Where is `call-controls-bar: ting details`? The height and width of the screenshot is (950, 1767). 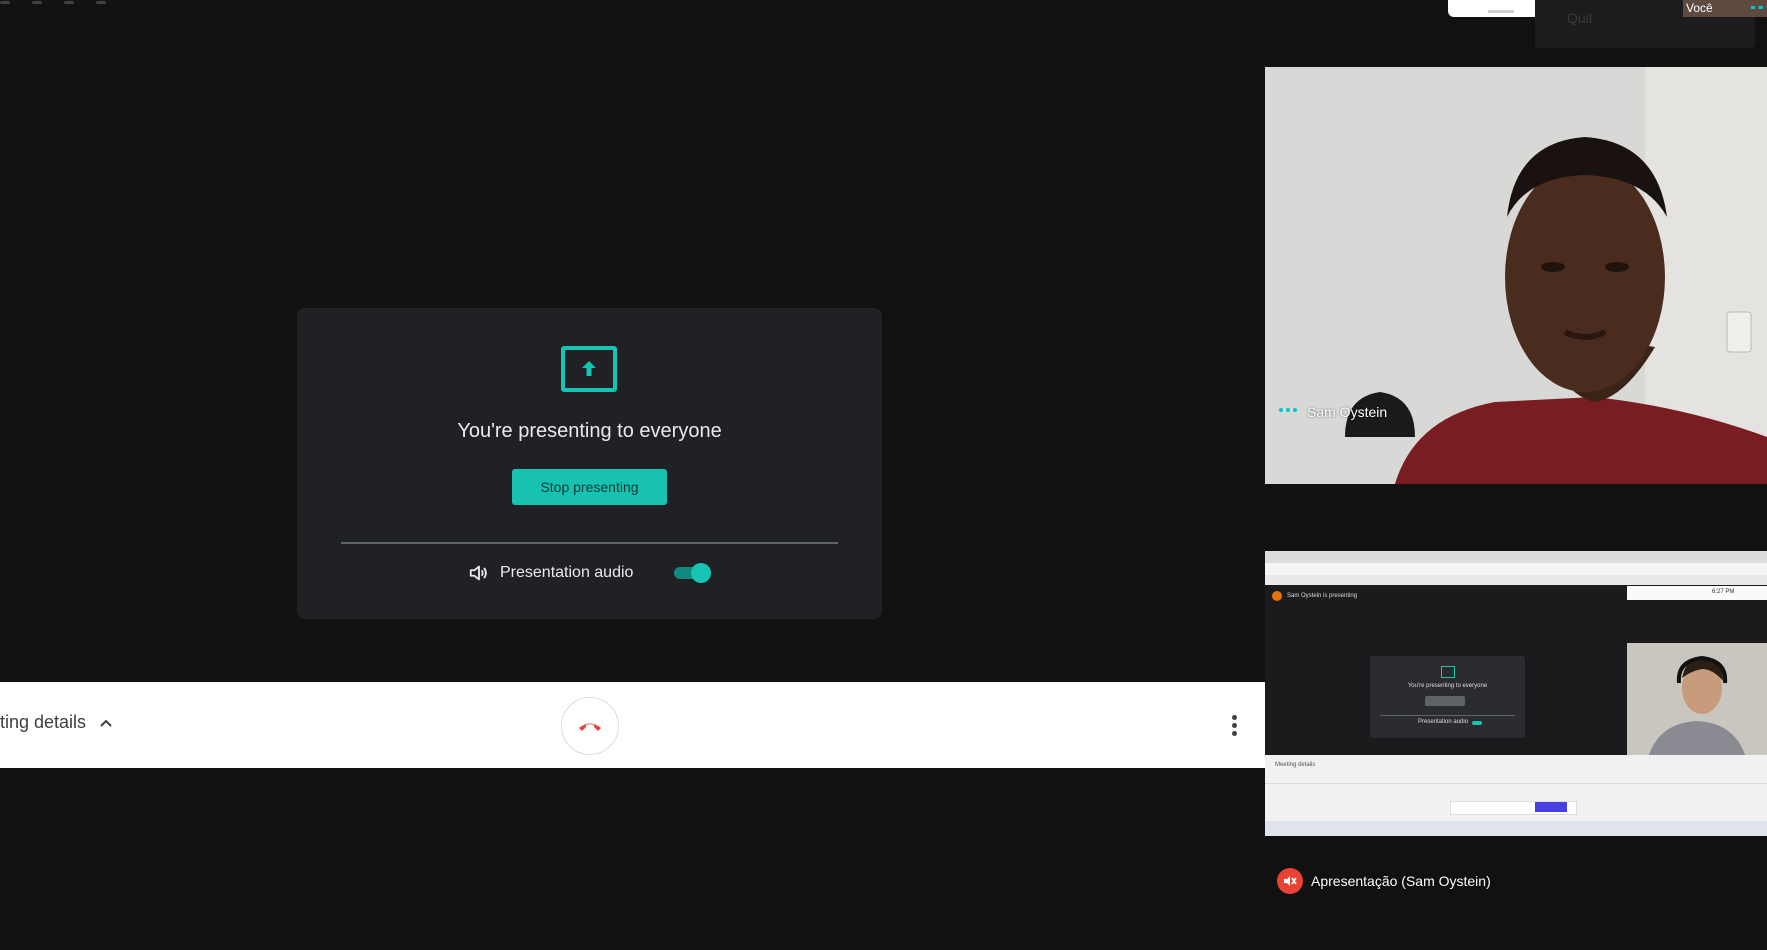
call-controls-bar: ting details is located at coordinates (632, 725).